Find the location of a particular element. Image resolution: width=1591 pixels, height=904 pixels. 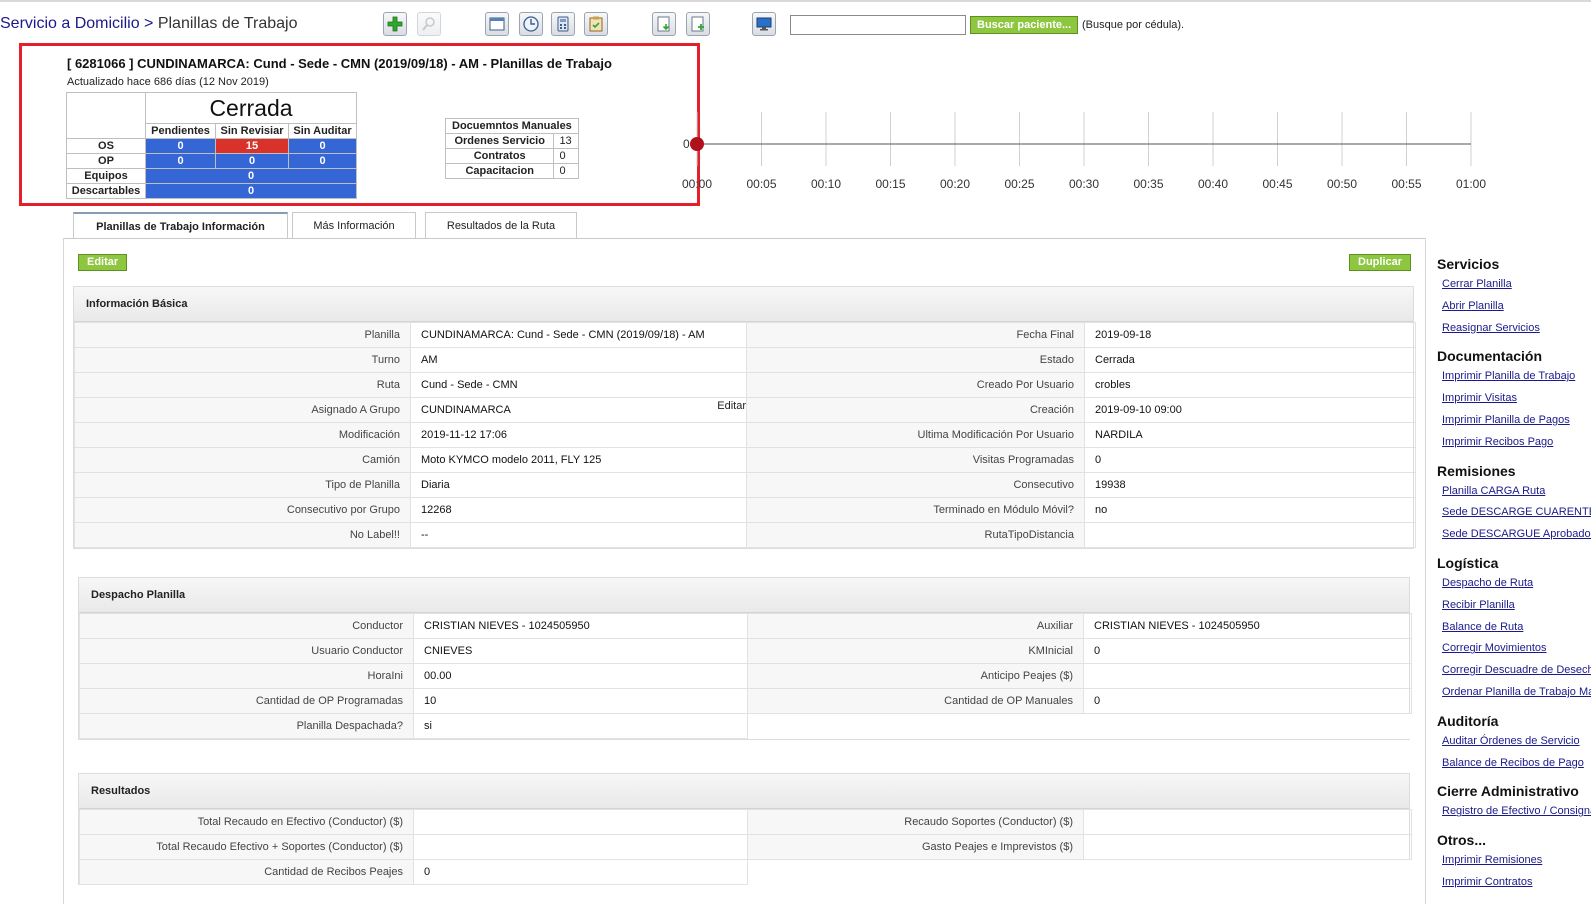

table-row: HoraIni 00.00 Anticipo Peajes ($) is located at coordinates (745, 676).